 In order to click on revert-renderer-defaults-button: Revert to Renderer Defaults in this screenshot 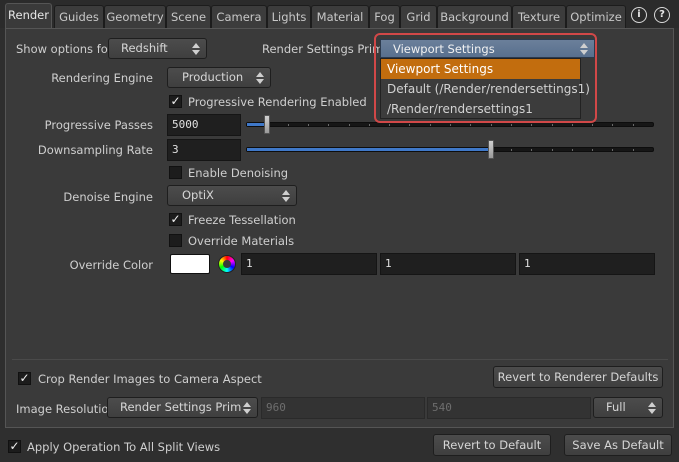, I will do `click(578, 377)`.